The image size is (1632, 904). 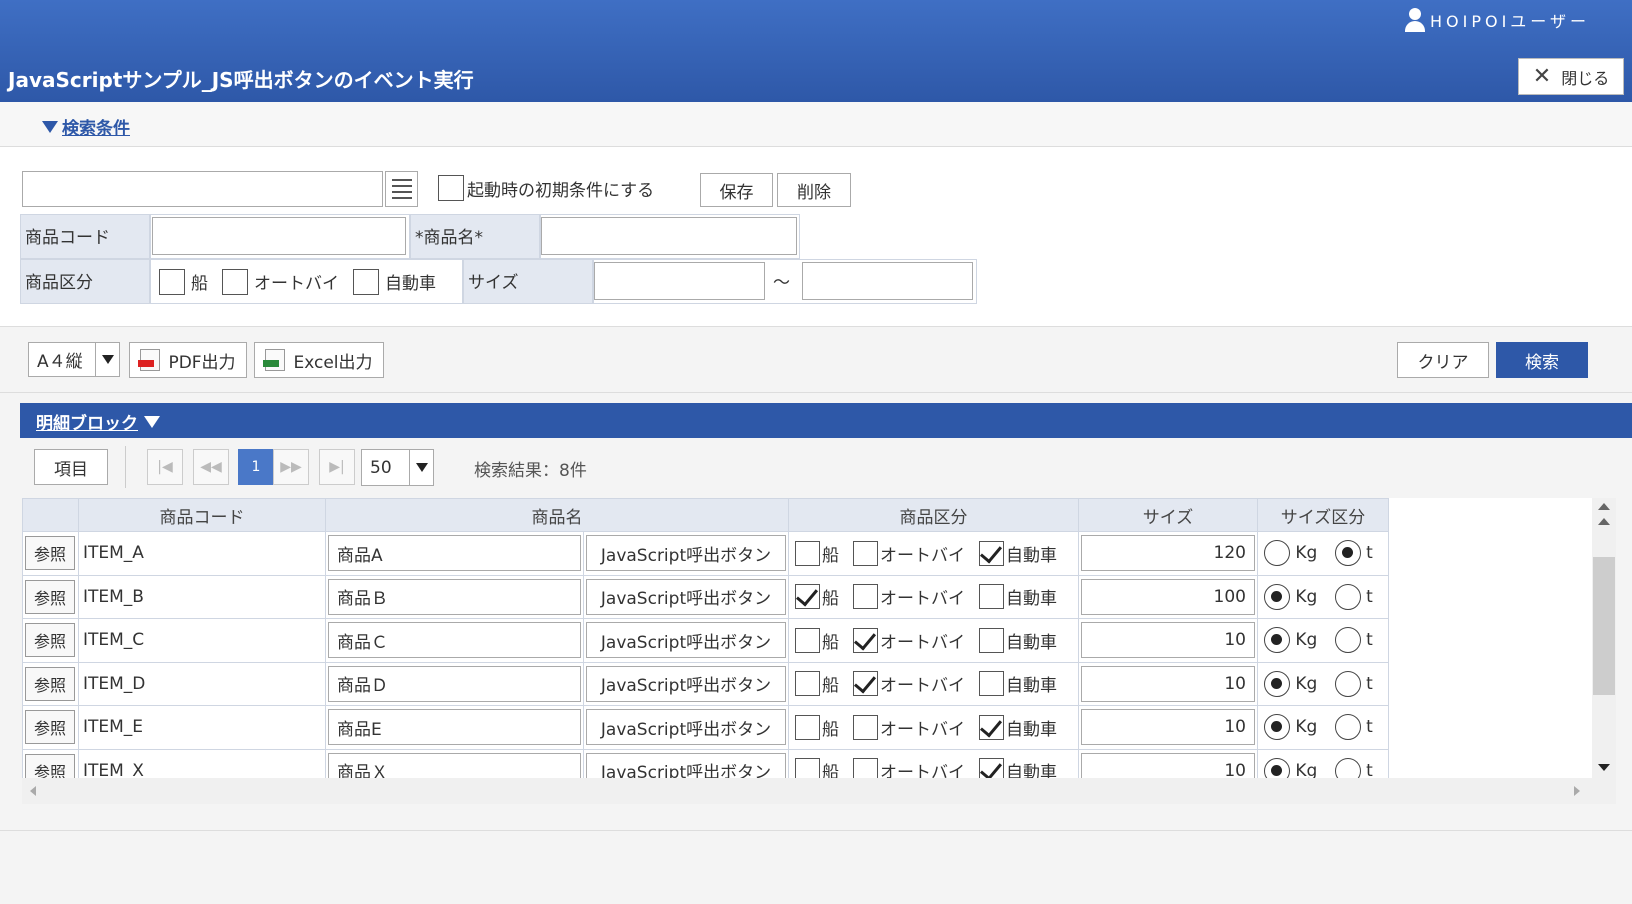 I want to click on scroll-down-icon, so click(x=1604, y=767).